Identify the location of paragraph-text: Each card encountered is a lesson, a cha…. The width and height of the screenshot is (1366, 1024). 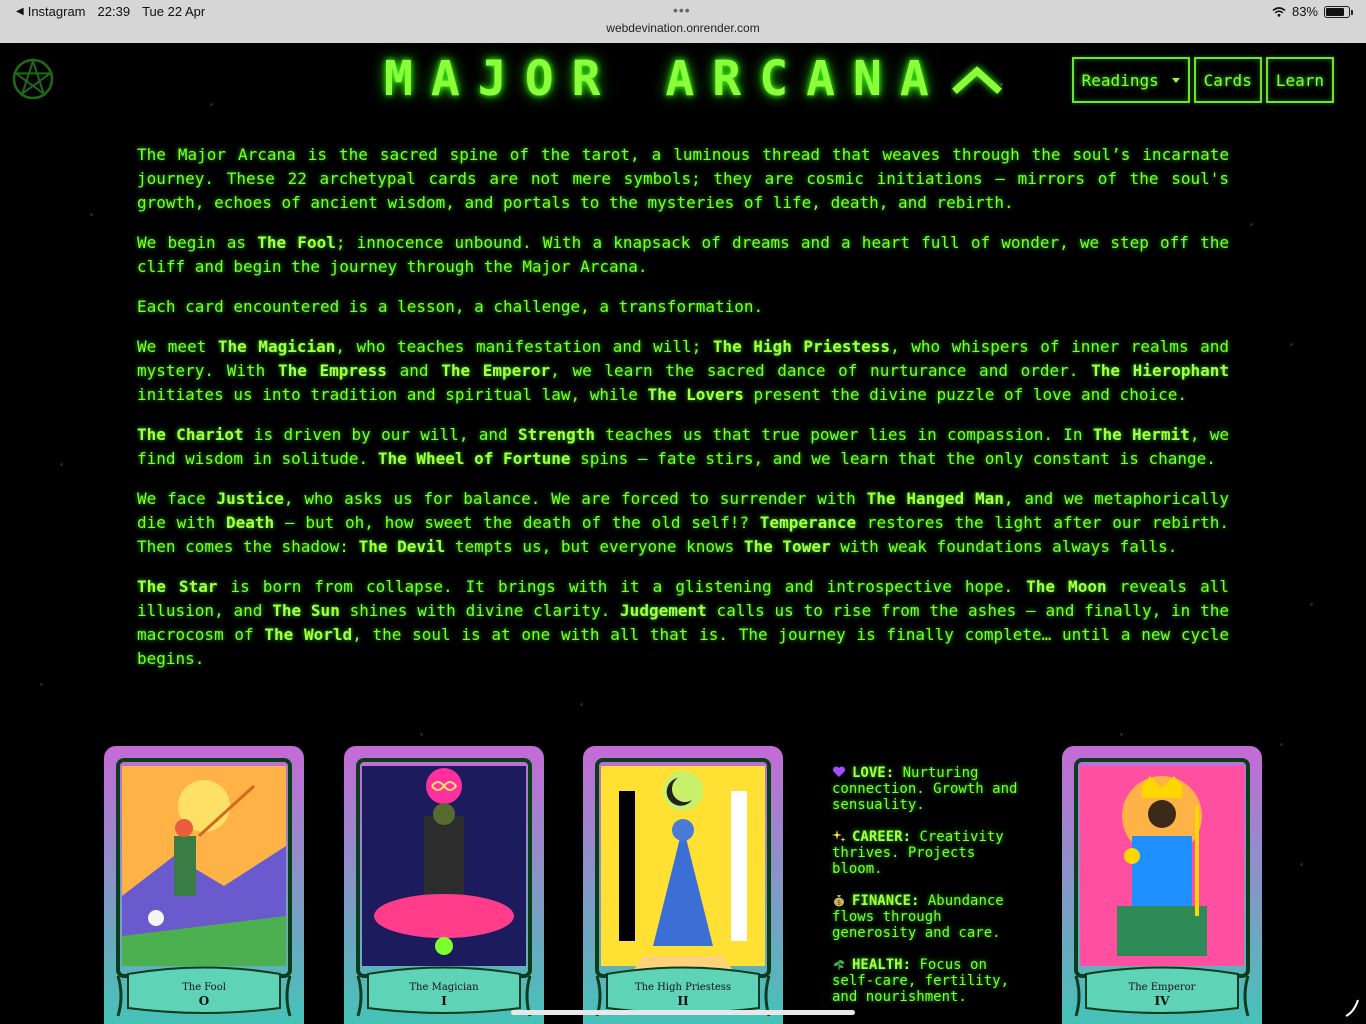
(450, 306).